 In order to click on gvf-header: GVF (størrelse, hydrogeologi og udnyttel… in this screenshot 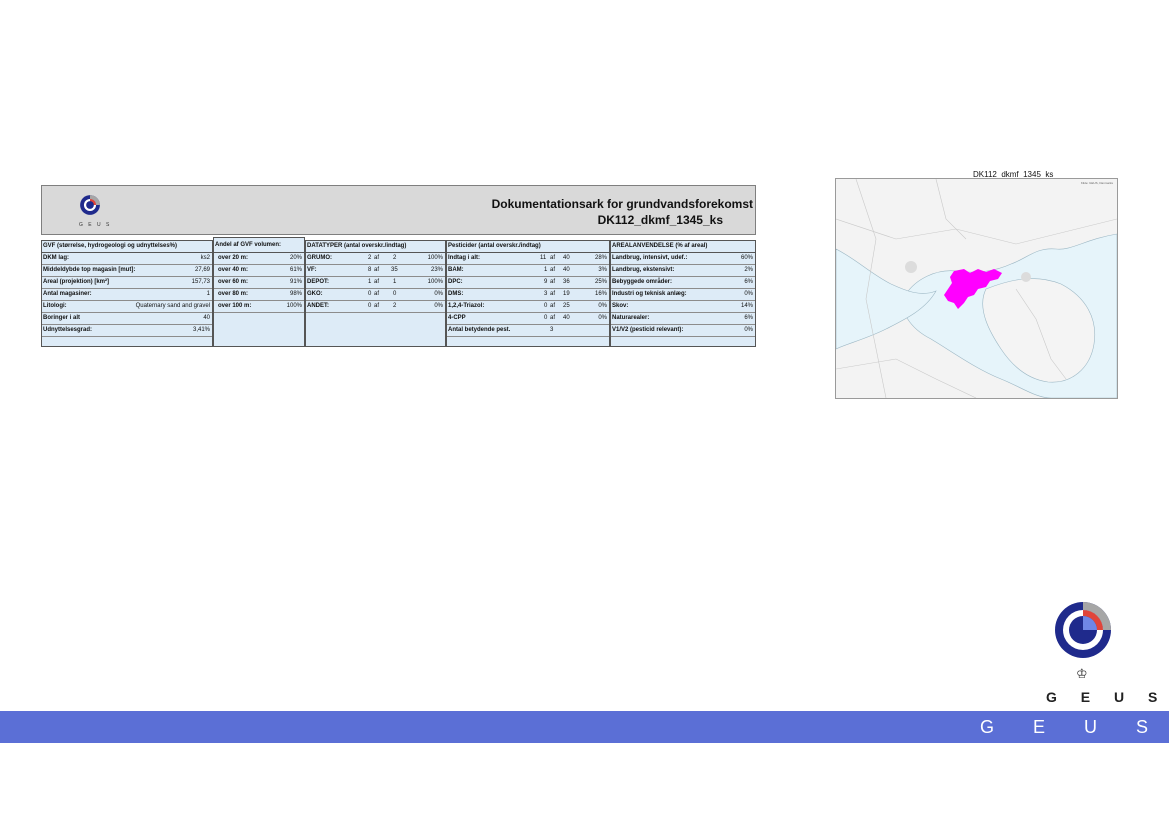, I will do `click(127, 247)`.